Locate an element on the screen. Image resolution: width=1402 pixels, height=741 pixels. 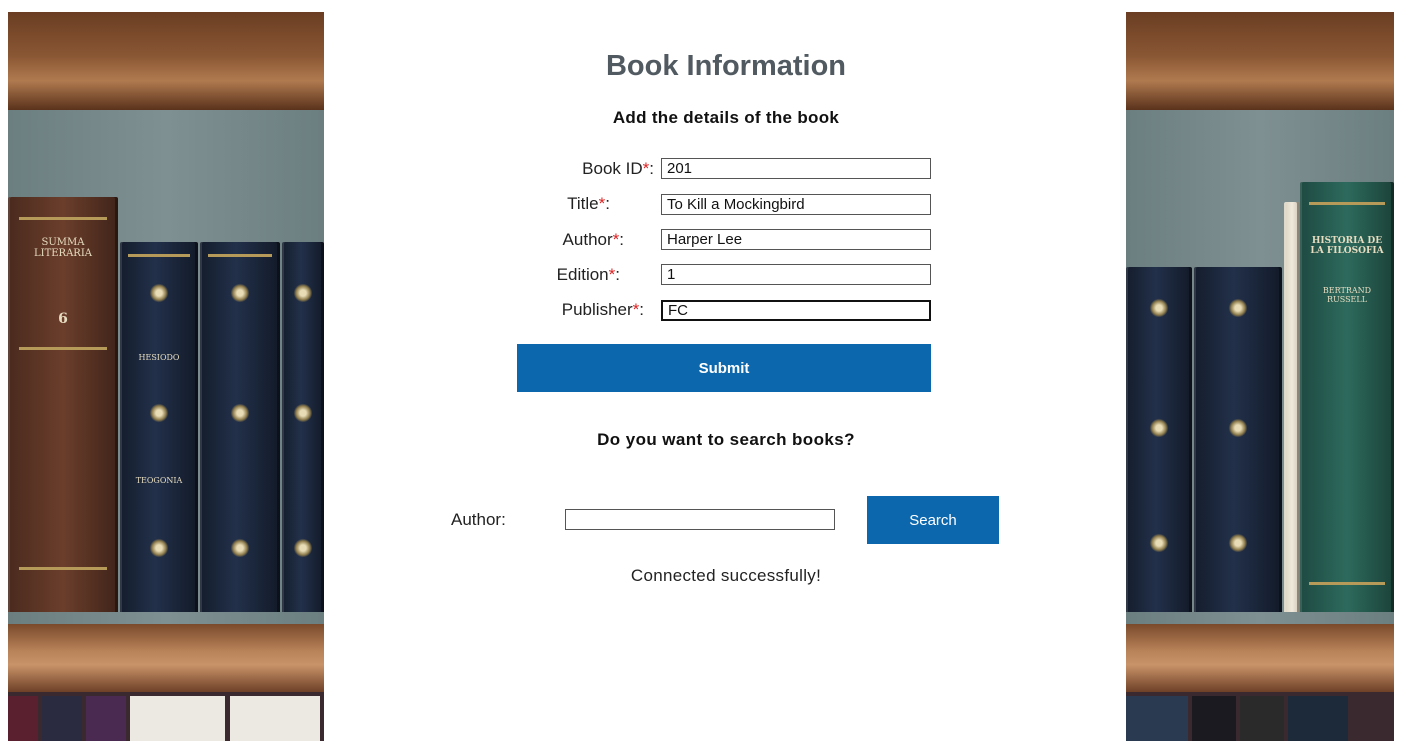
spine-number: 6 is located at coordinates (63, 319).